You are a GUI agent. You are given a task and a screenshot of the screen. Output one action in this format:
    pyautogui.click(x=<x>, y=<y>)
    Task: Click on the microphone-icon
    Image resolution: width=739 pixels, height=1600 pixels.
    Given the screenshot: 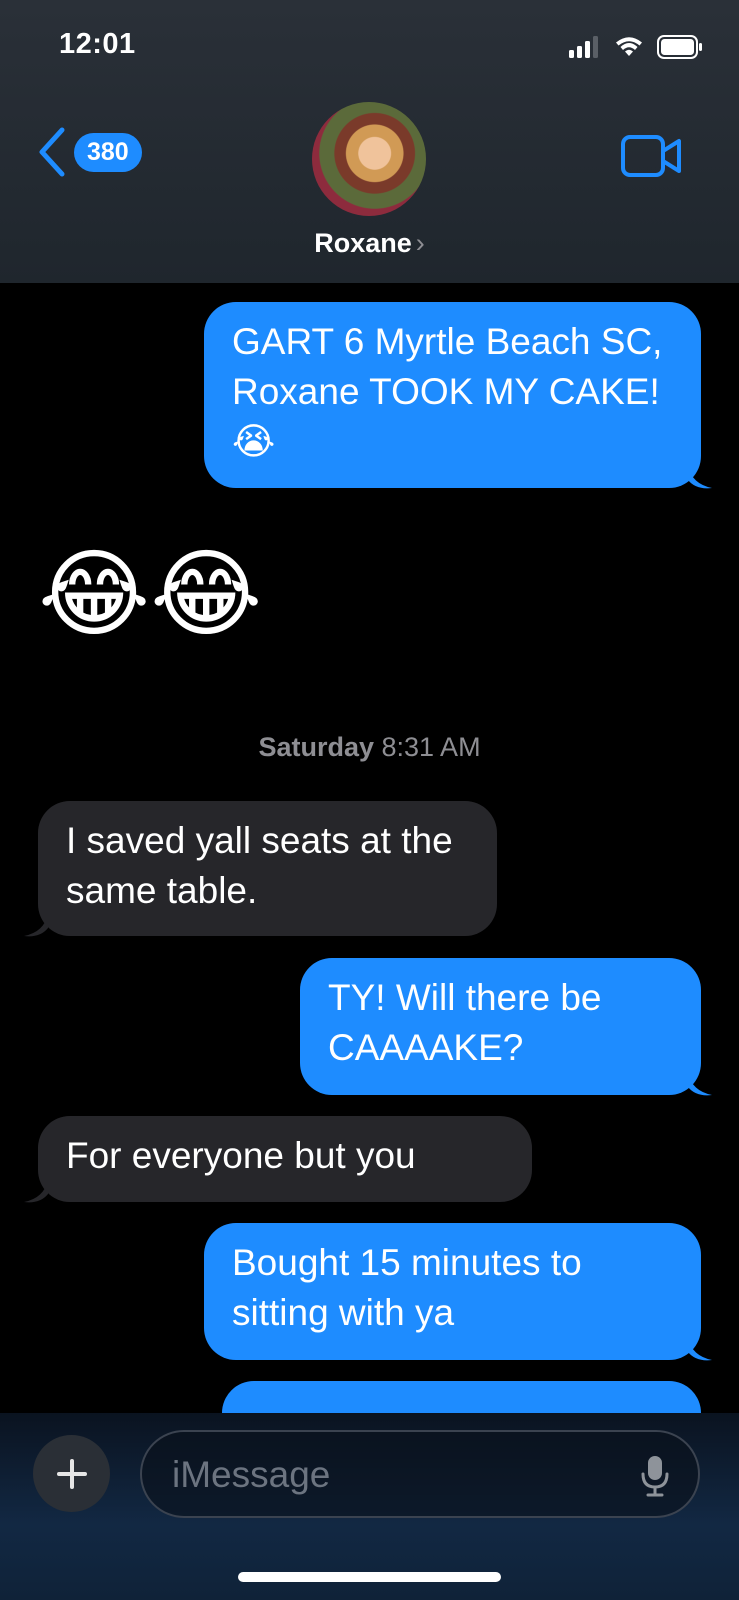 What is the action you would take?
    pyautogui.click(x=655, y=1476)
    